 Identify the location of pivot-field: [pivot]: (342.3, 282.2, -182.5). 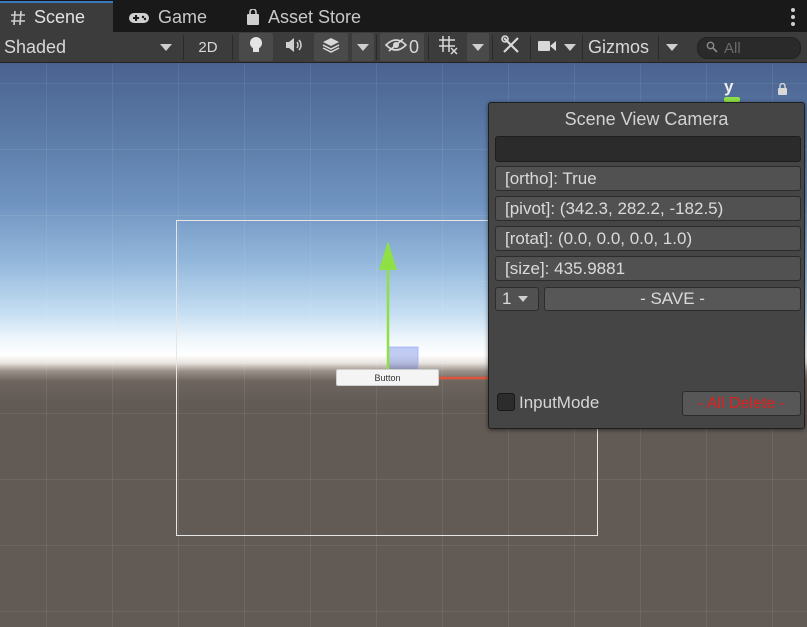
(648, 208).